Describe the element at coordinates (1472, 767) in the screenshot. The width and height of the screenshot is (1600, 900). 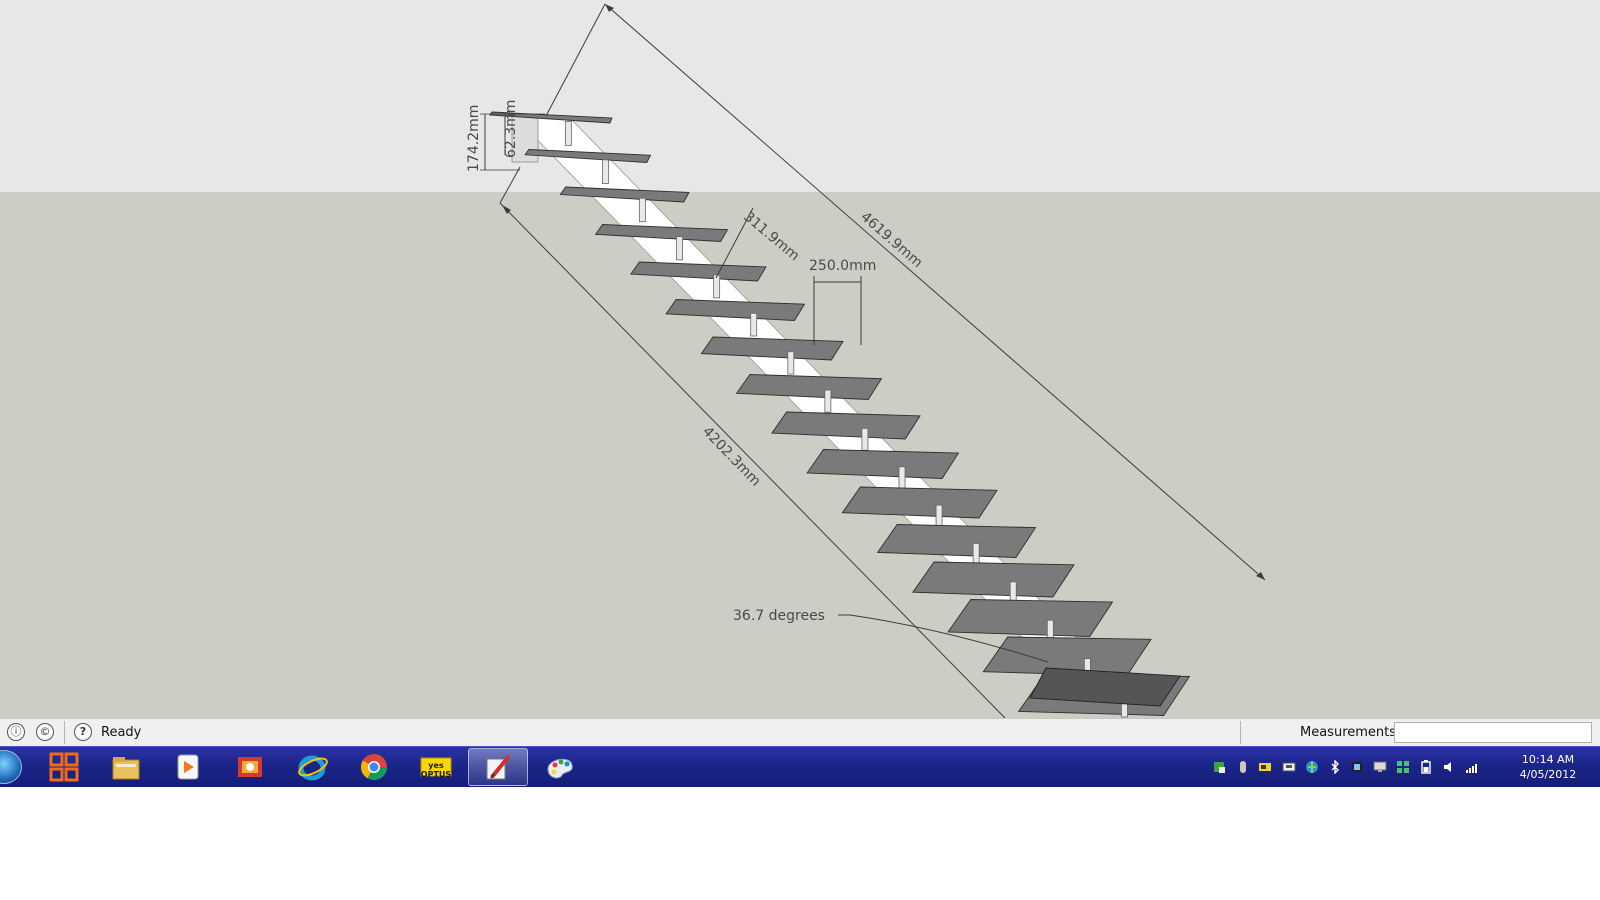
I see `signal-icon` at that location.